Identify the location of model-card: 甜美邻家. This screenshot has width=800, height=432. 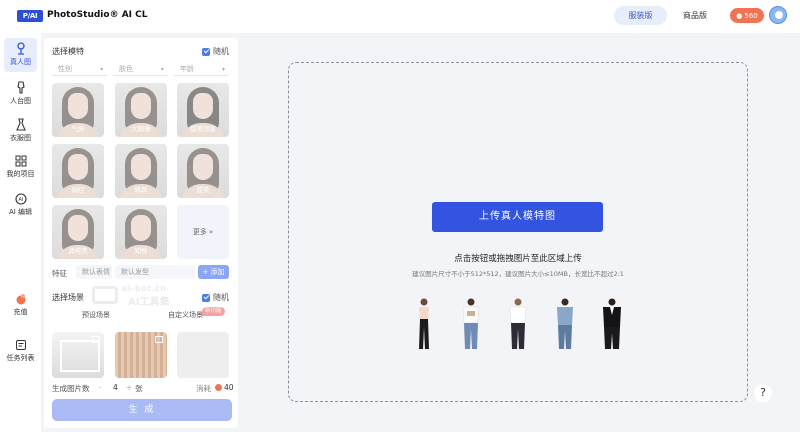
(203, 110).